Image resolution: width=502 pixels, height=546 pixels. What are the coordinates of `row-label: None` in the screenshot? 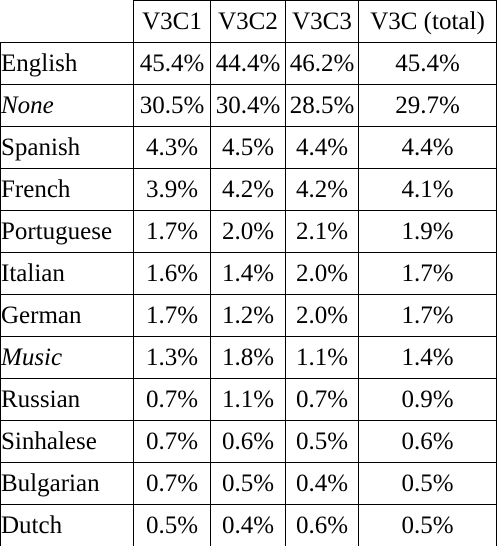 It's located at (67, 106).